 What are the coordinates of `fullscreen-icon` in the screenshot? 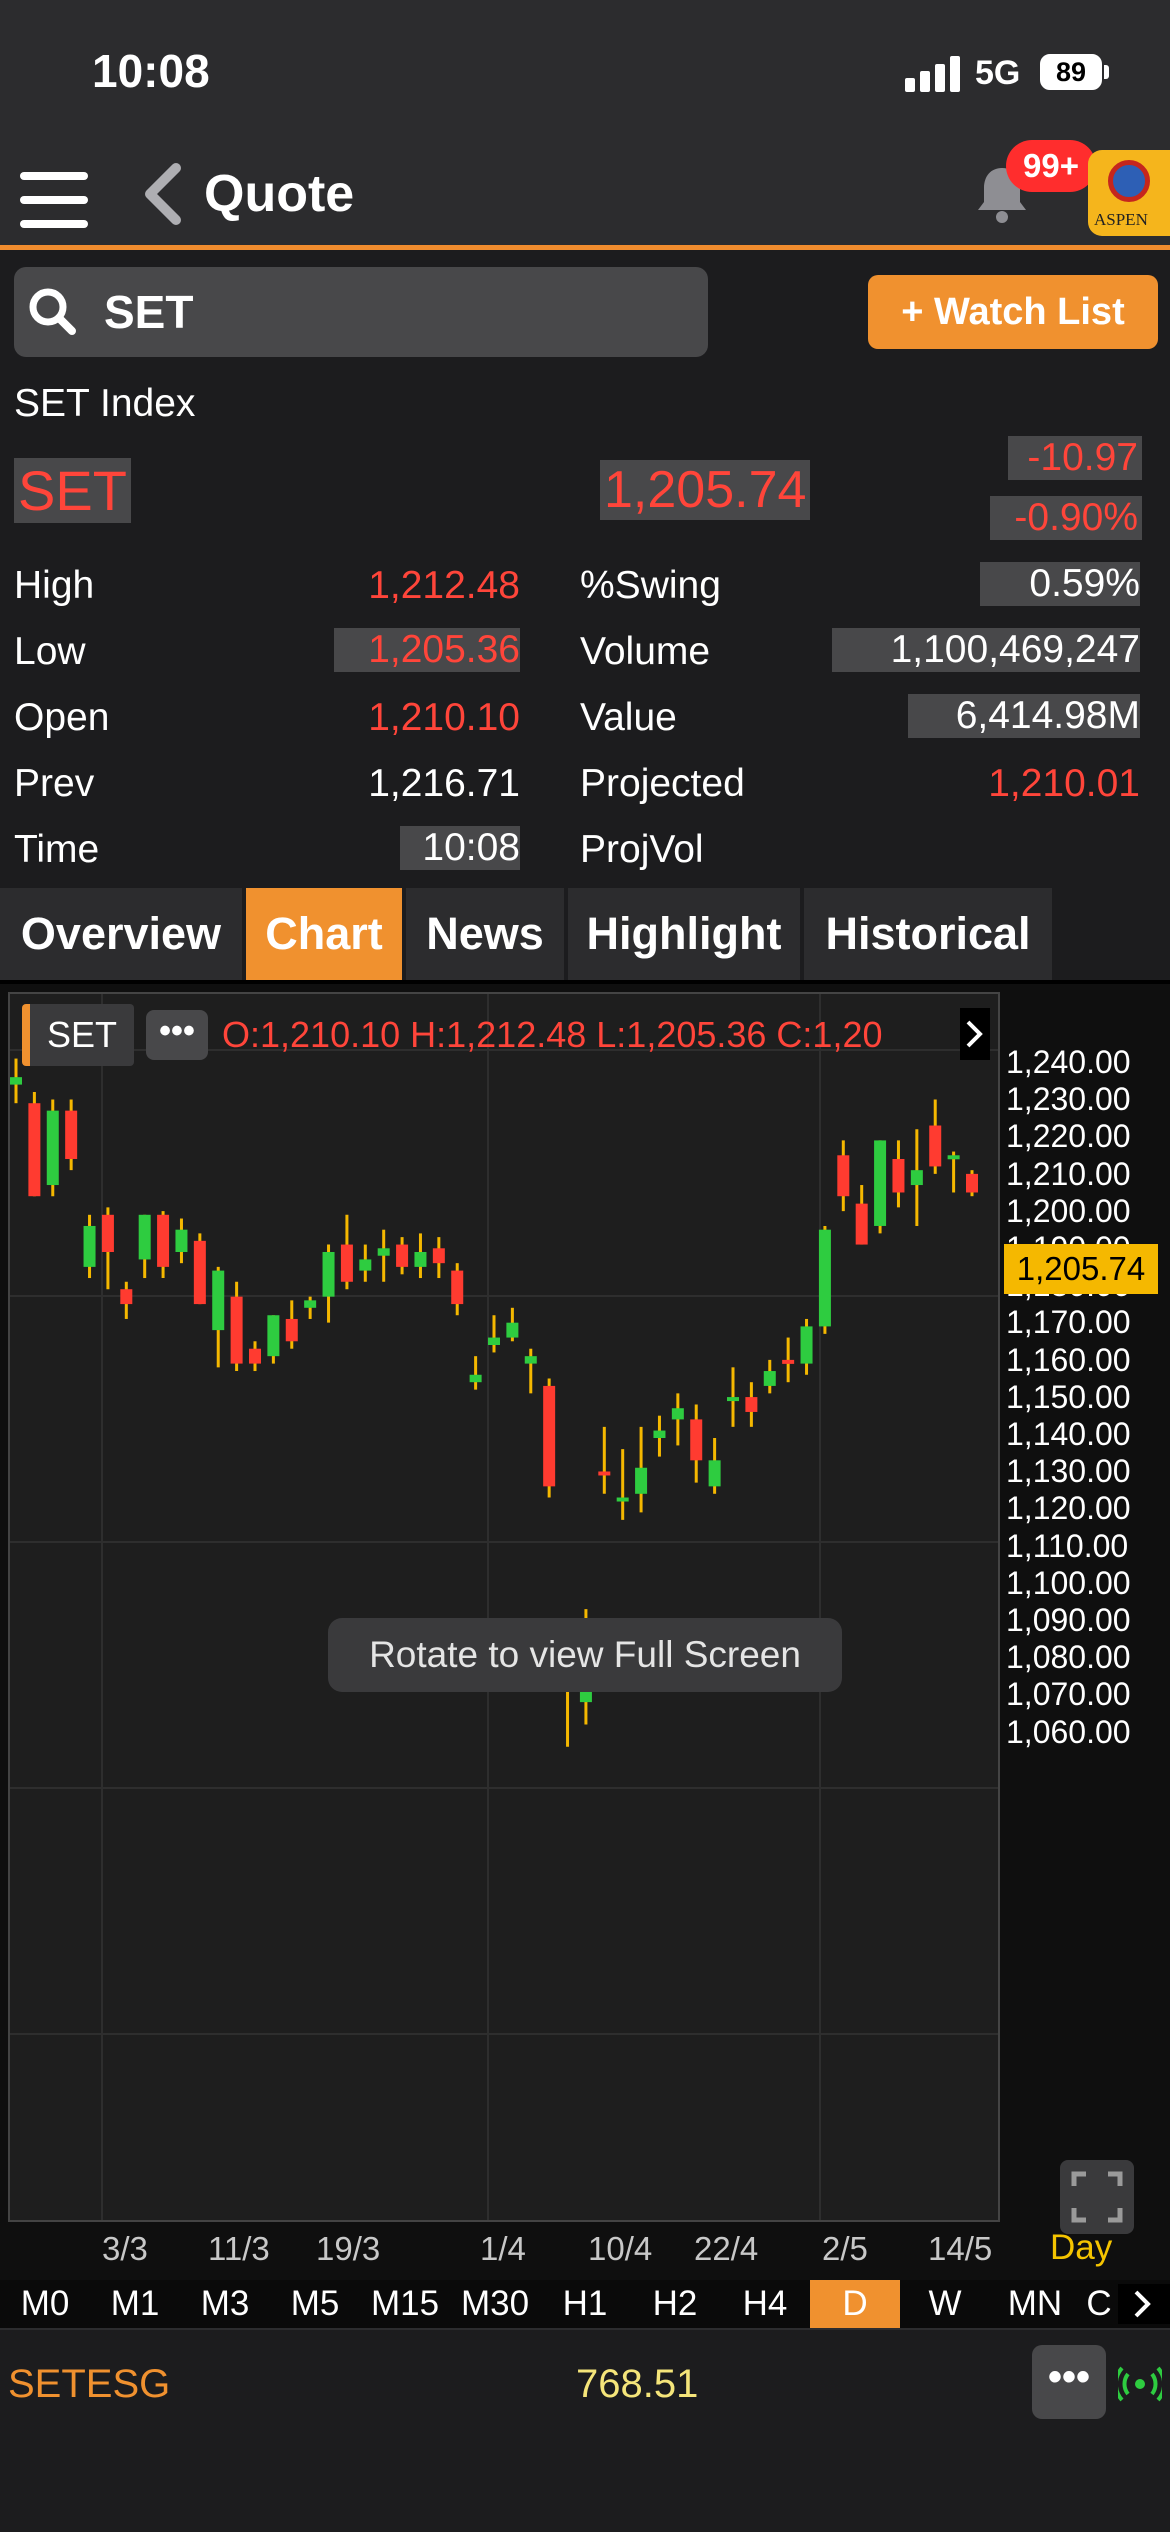 It's located at (1097, 2197).